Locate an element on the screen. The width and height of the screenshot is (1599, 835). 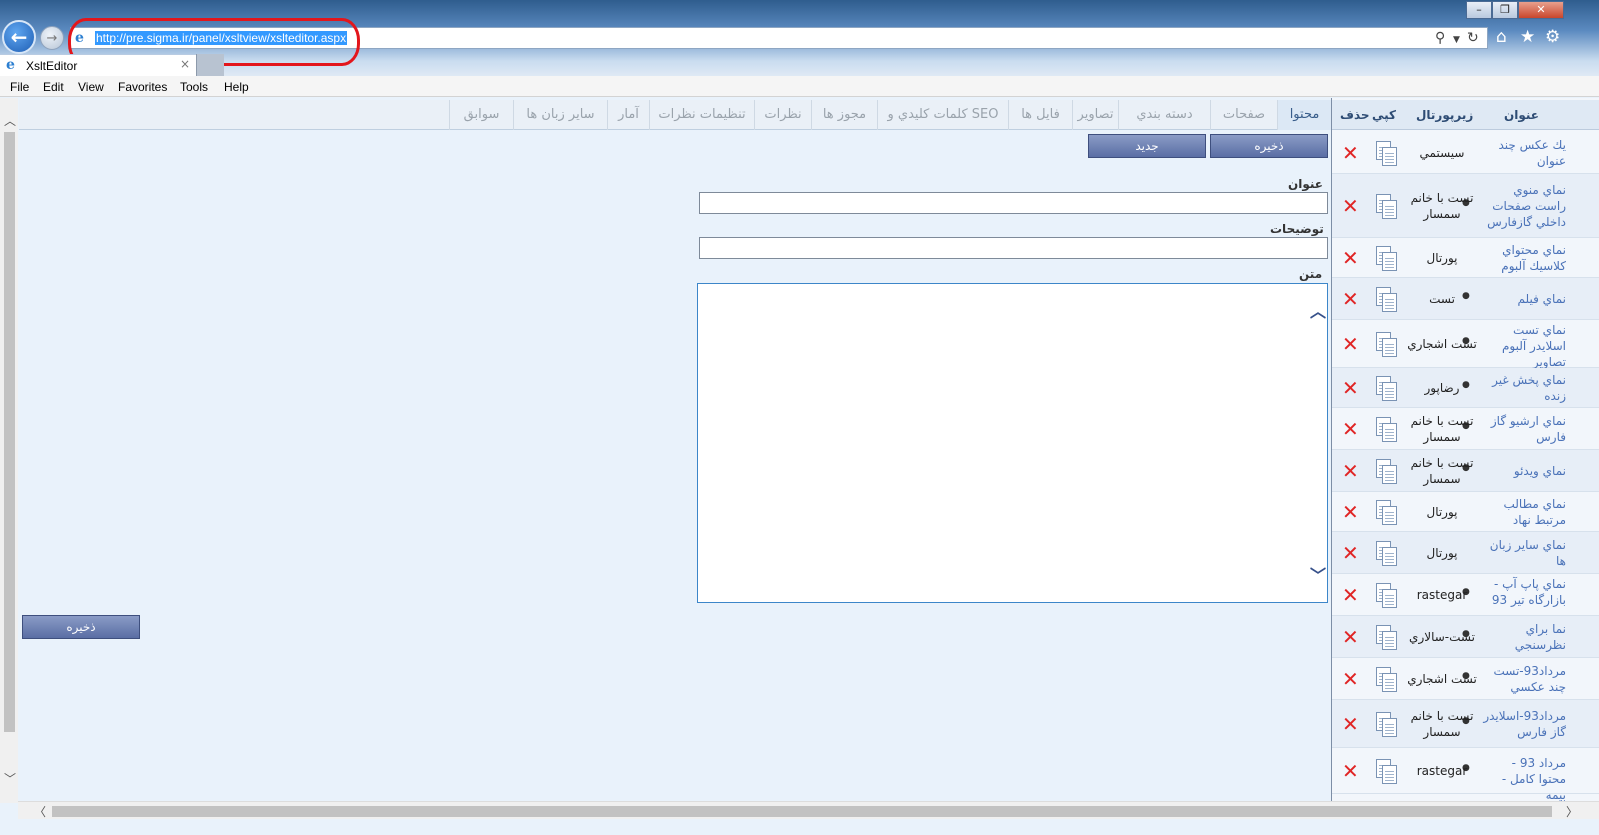
list-item: نماي ارشيو گاز فارس ● تست با خانم سمسار ✕ is located at coordinates (1465, 429).